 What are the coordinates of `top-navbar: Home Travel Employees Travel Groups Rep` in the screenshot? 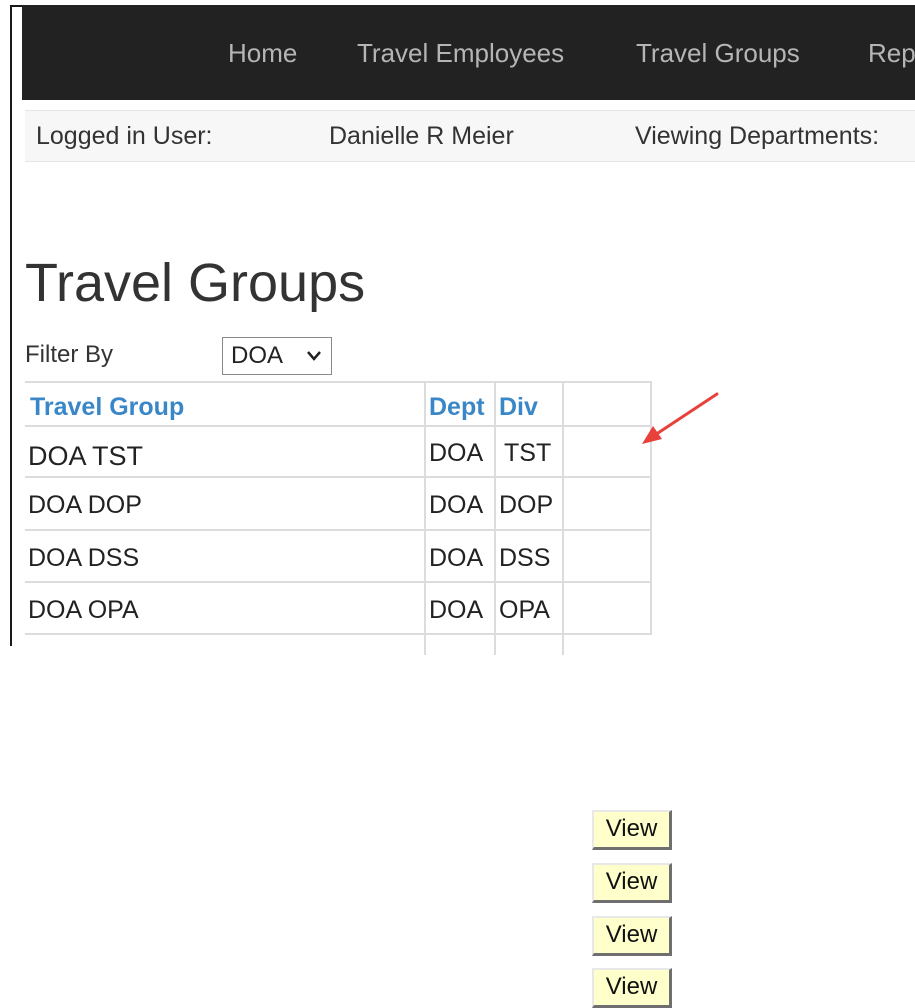 It's located at (468, 52).